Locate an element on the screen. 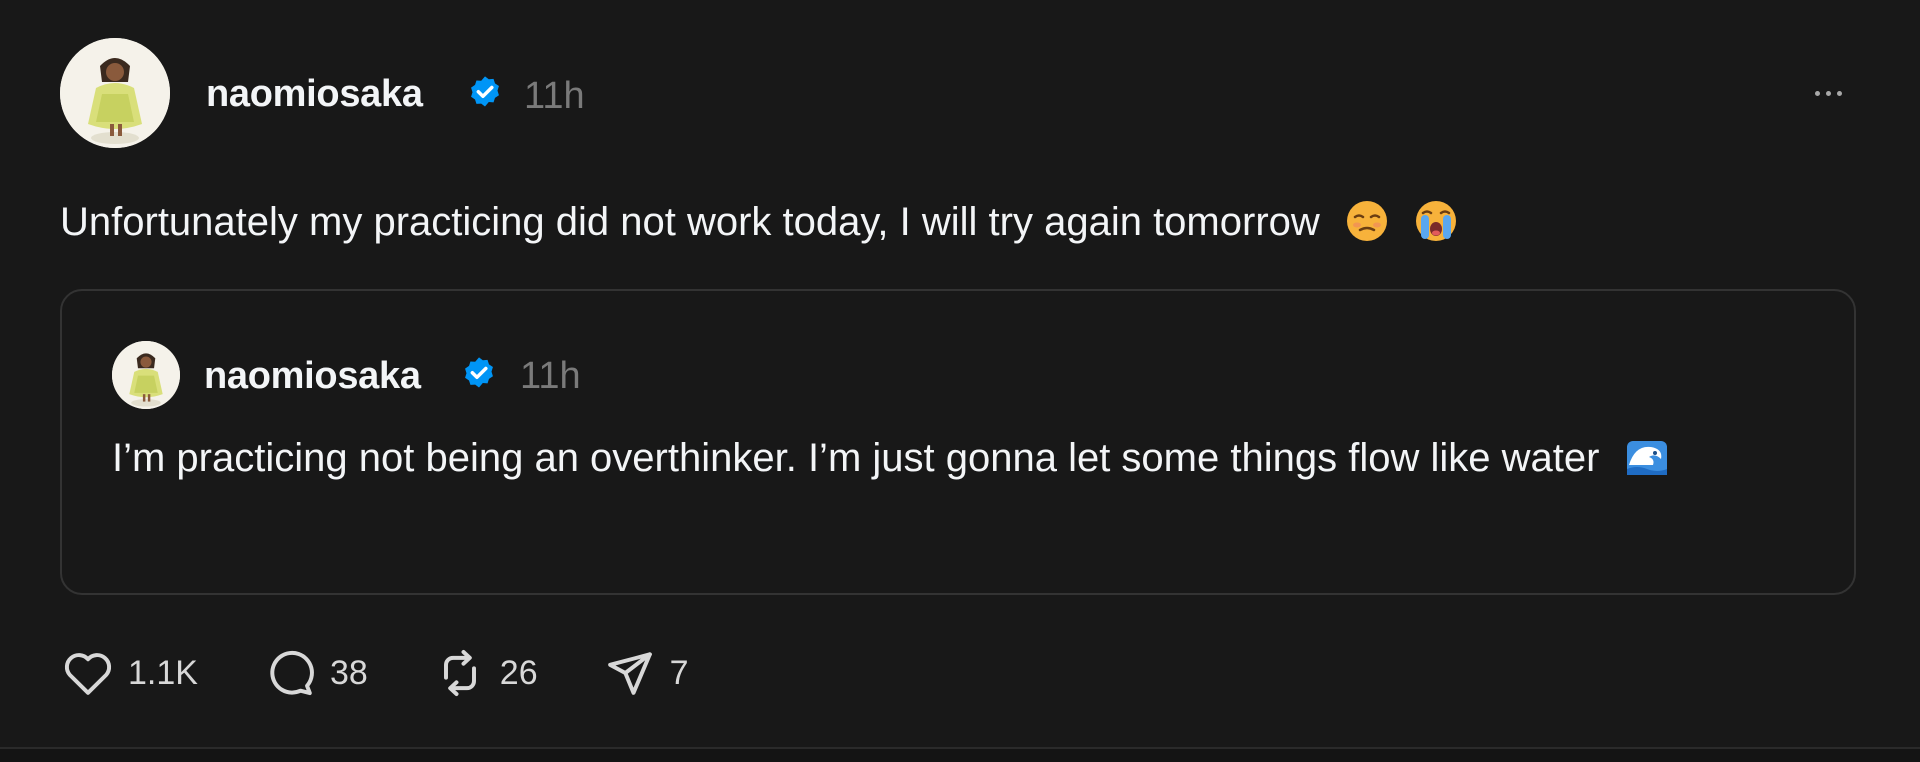  repost-icon is located at coordinates (459, 673).